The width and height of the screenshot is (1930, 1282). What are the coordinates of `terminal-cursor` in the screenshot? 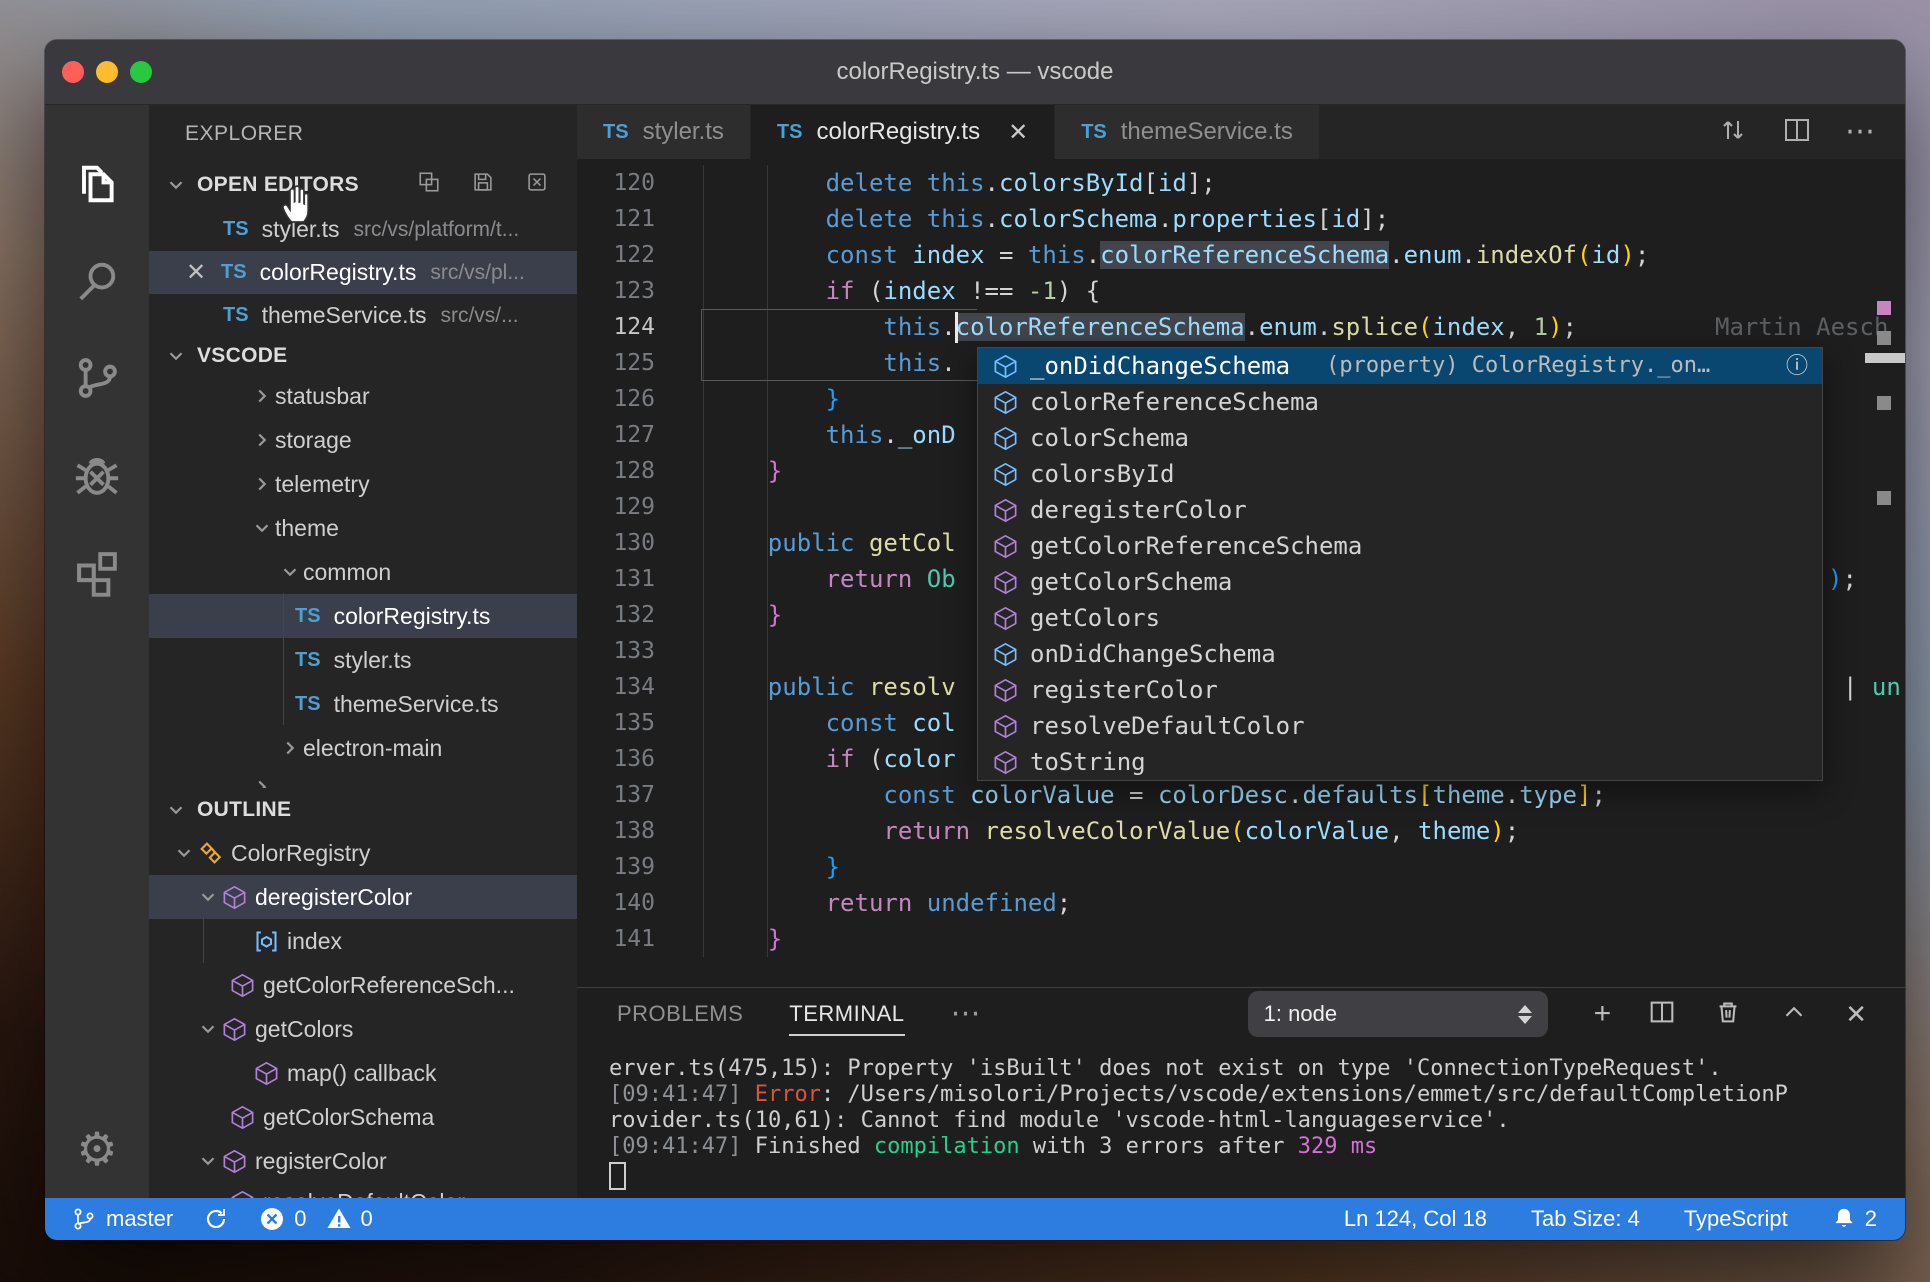 It's located at (617, 1176).